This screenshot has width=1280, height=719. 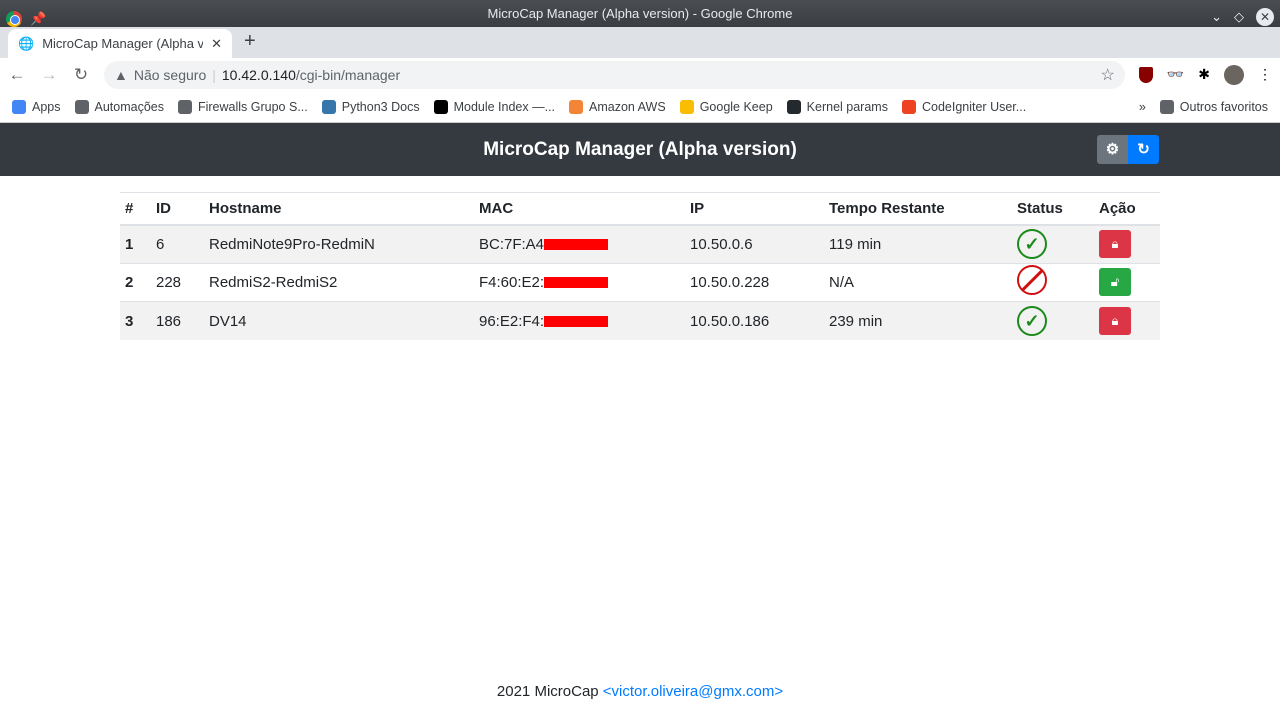 What do you see at coordinates (1107, 75) in the screenshot?
I see `bookmark-star-icon: ☆` at bounding box center [1107, 75].